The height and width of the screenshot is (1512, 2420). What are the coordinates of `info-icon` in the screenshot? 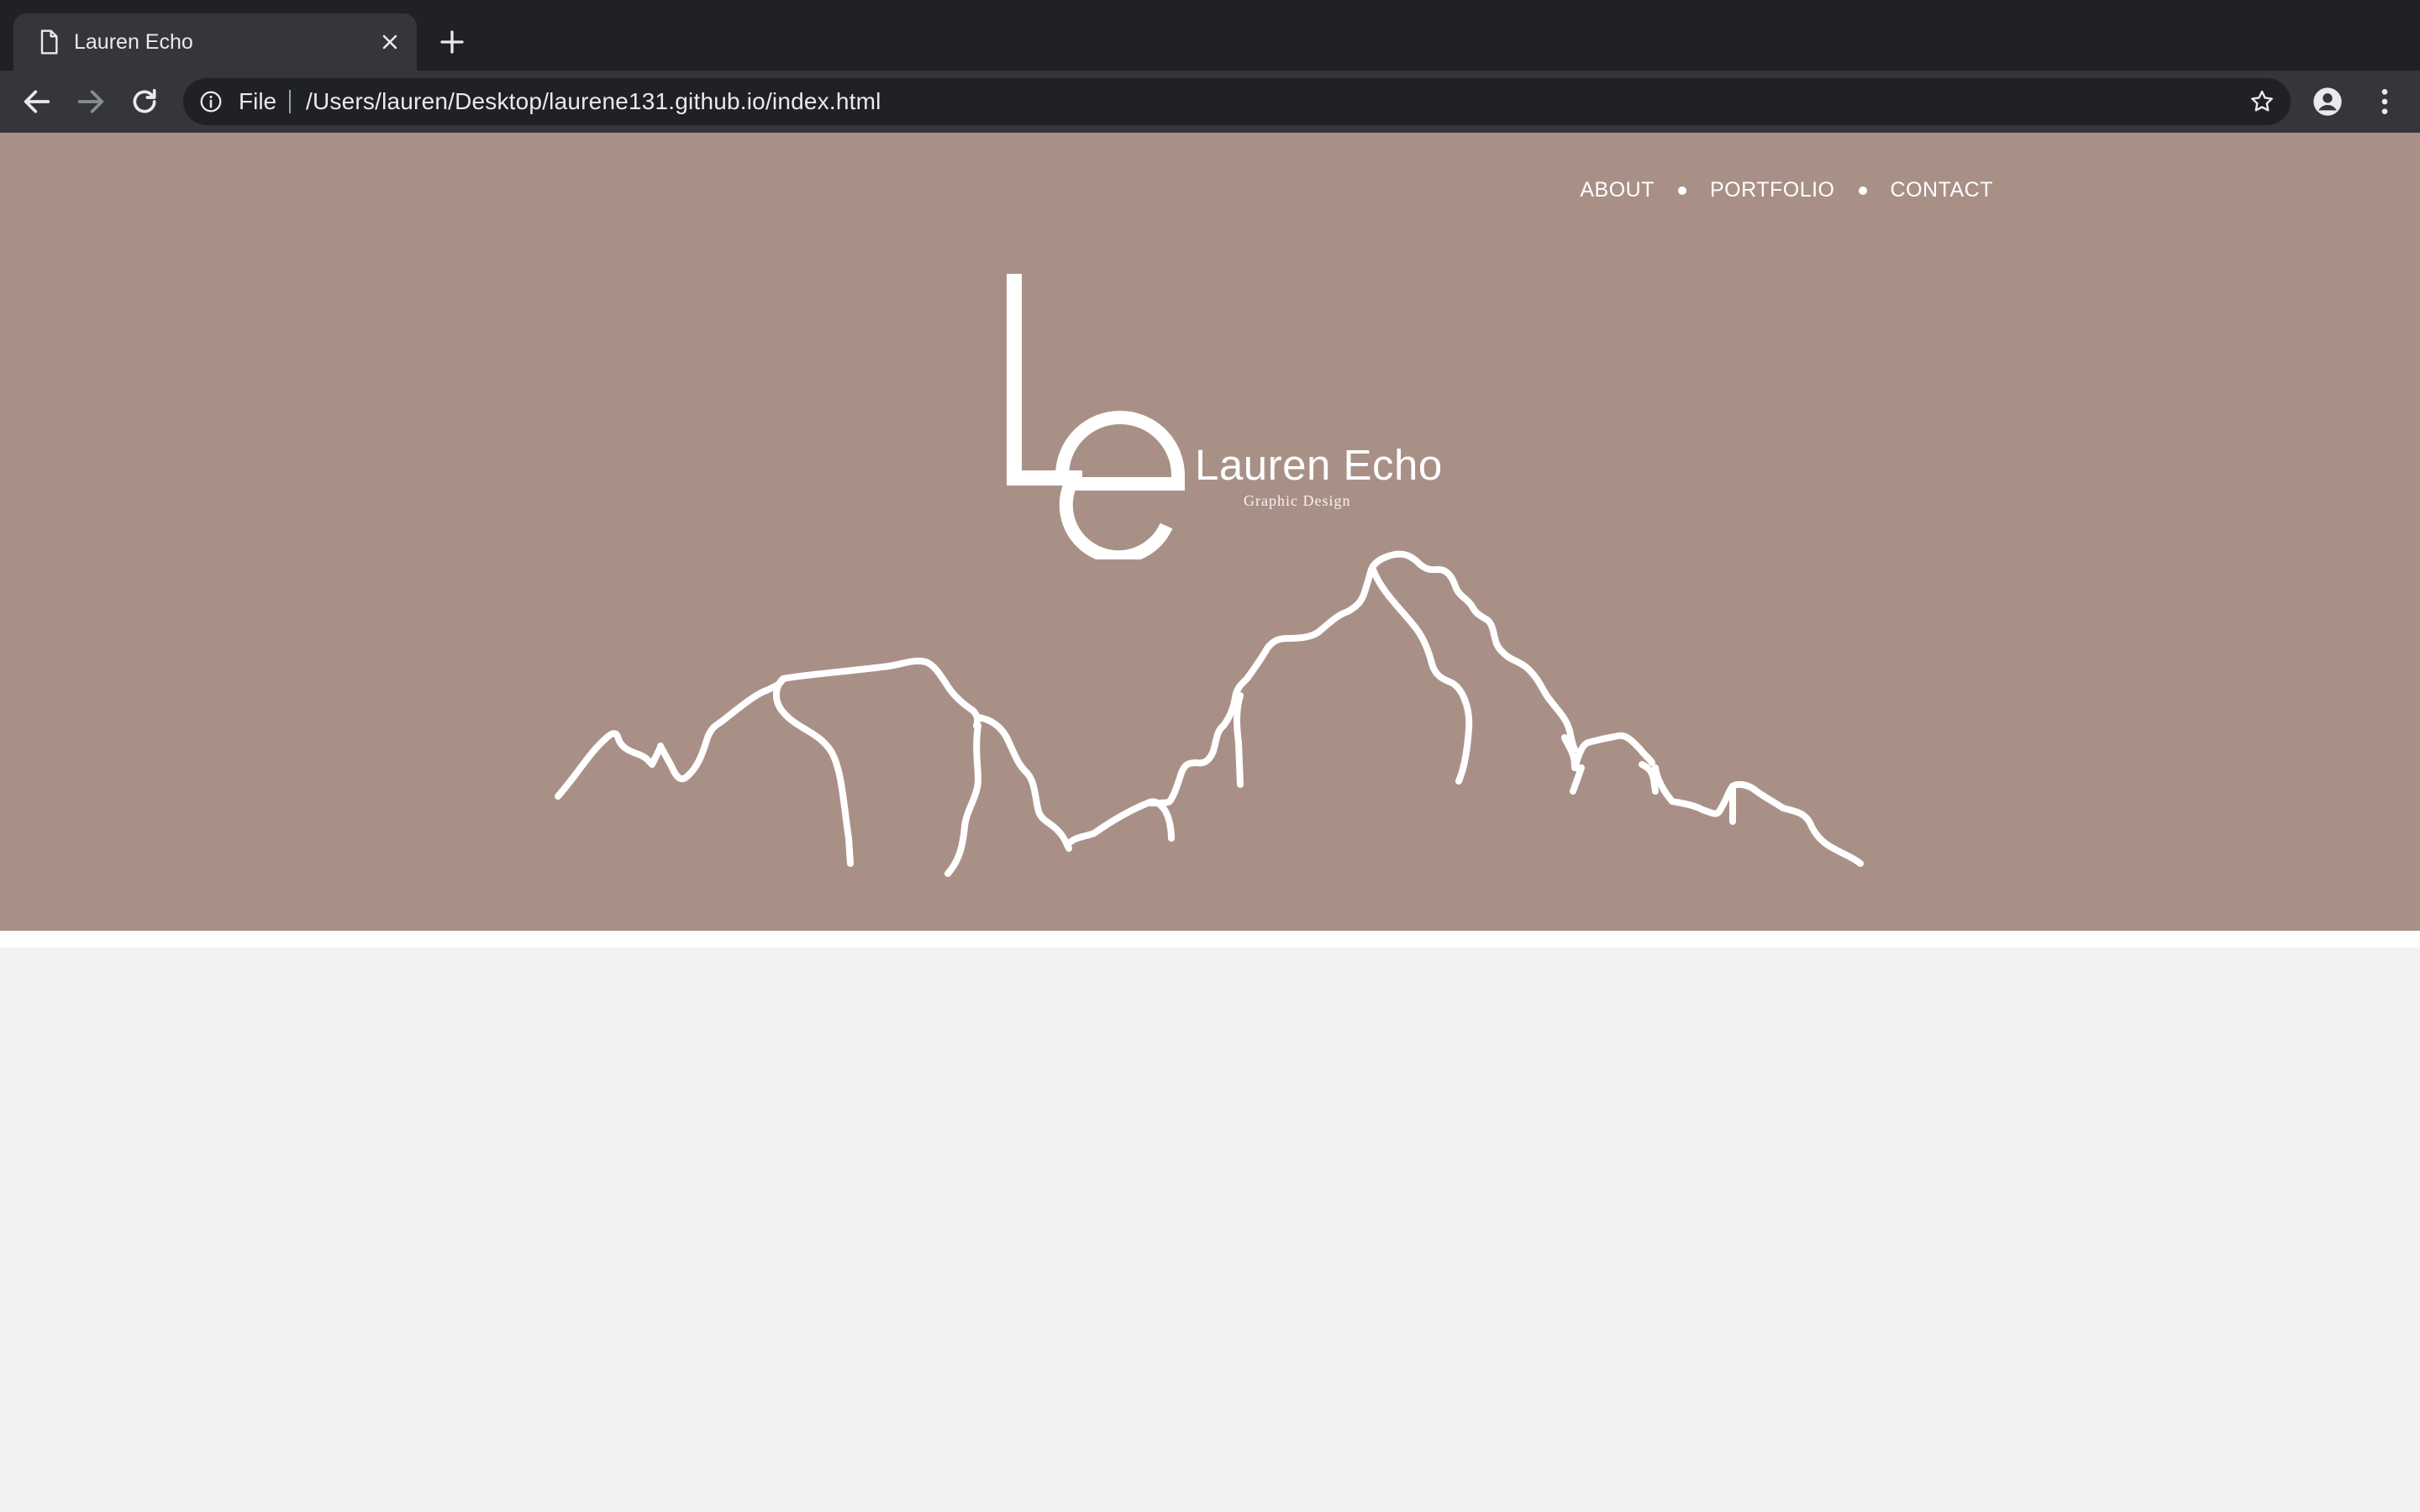 It's located at (211, 101).